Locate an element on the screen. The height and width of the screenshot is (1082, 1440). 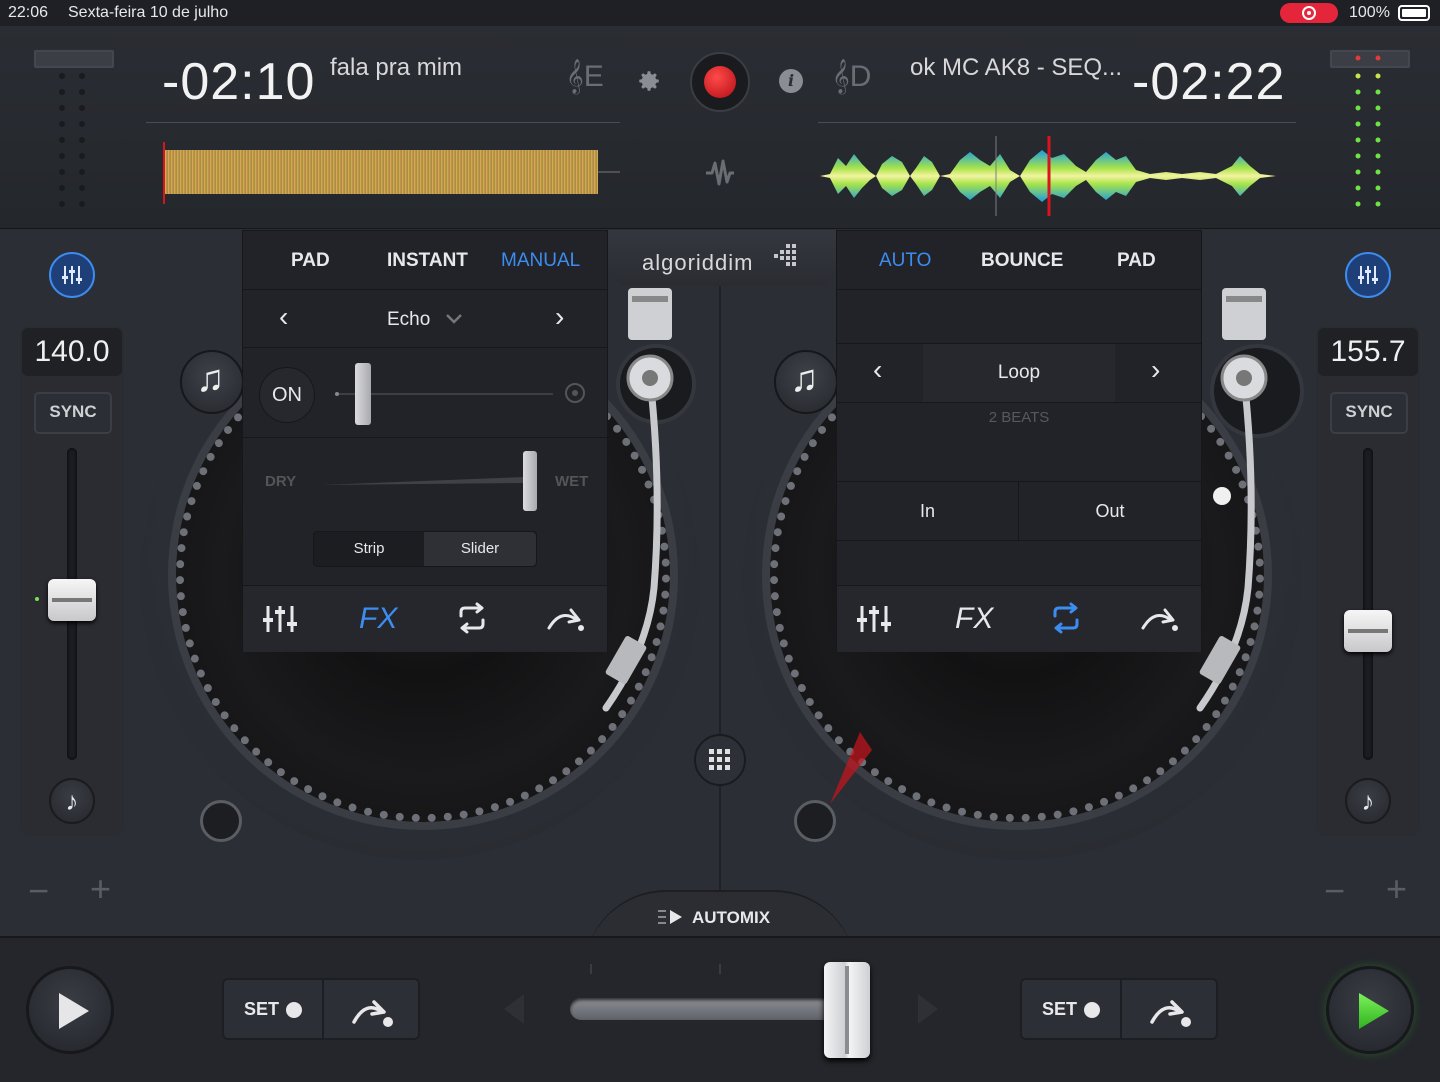
right-waveform is located at coordinates (1050, 176).